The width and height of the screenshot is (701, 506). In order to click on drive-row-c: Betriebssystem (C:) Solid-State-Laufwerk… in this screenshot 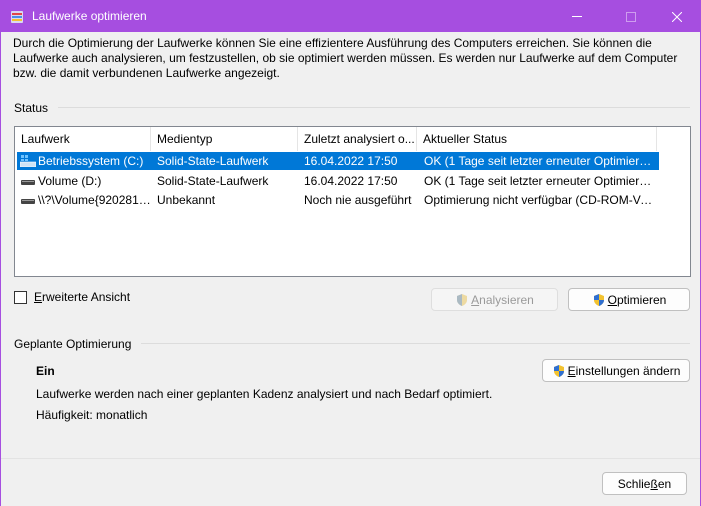, I will do `click(338, 161)`.